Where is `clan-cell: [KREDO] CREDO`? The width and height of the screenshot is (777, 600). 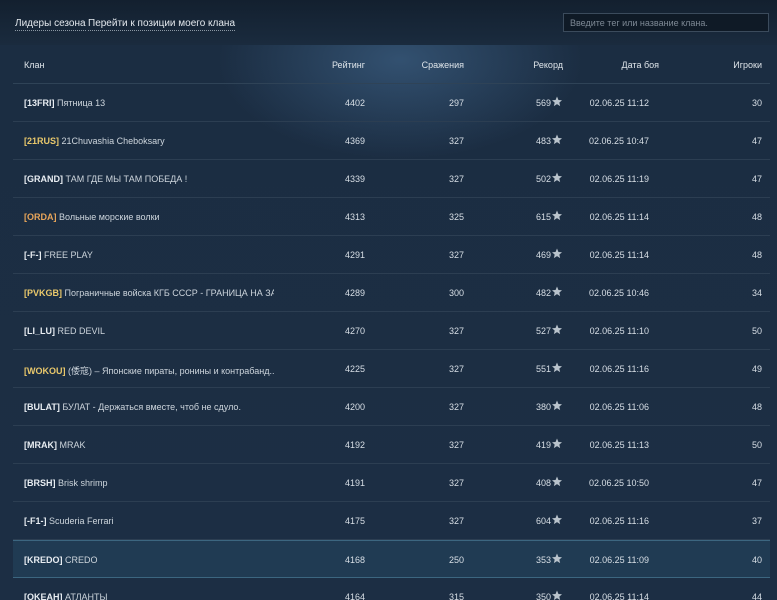
clan-cell: [KREDO] CREDO is located at coordinates (61, 560).